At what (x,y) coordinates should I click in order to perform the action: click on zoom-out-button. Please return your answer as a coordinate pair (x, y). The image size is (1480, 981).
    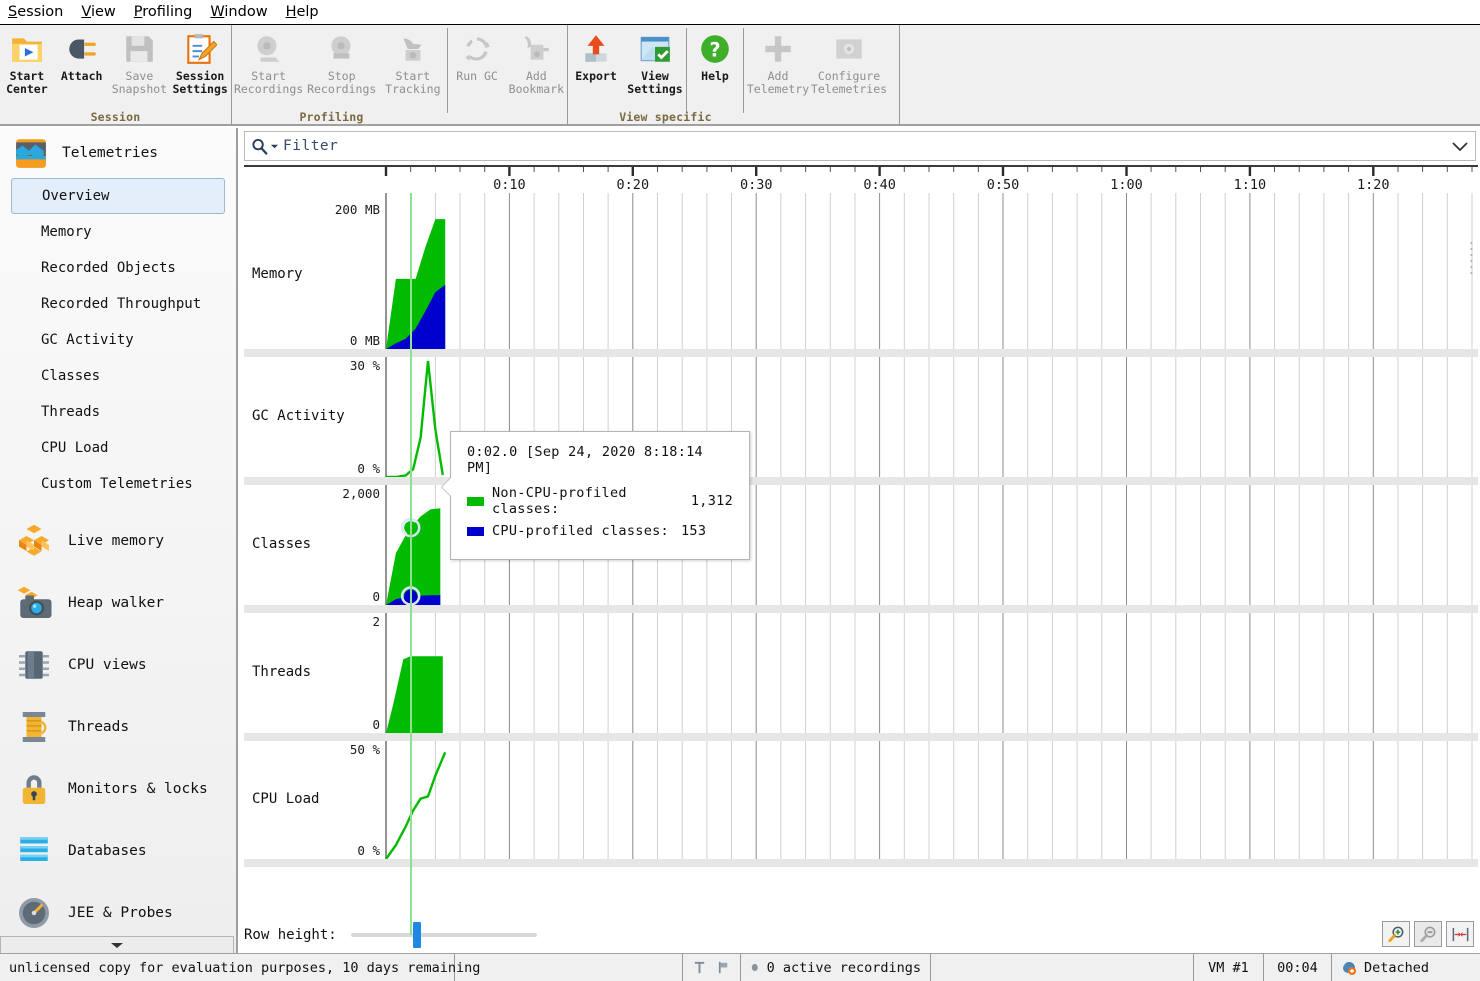
    Looking at the image, I should click on (1428, 934).